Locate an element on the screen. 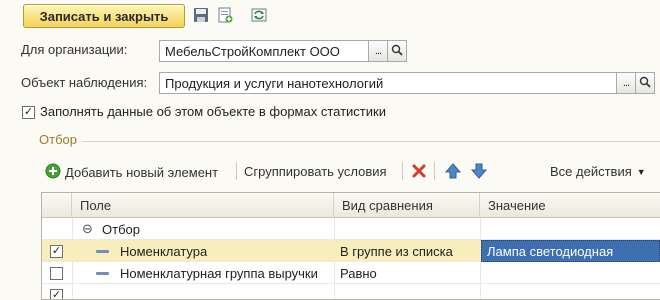  organization-field: МебельСтройКомплект ООО is located at coordinates (264, 51).